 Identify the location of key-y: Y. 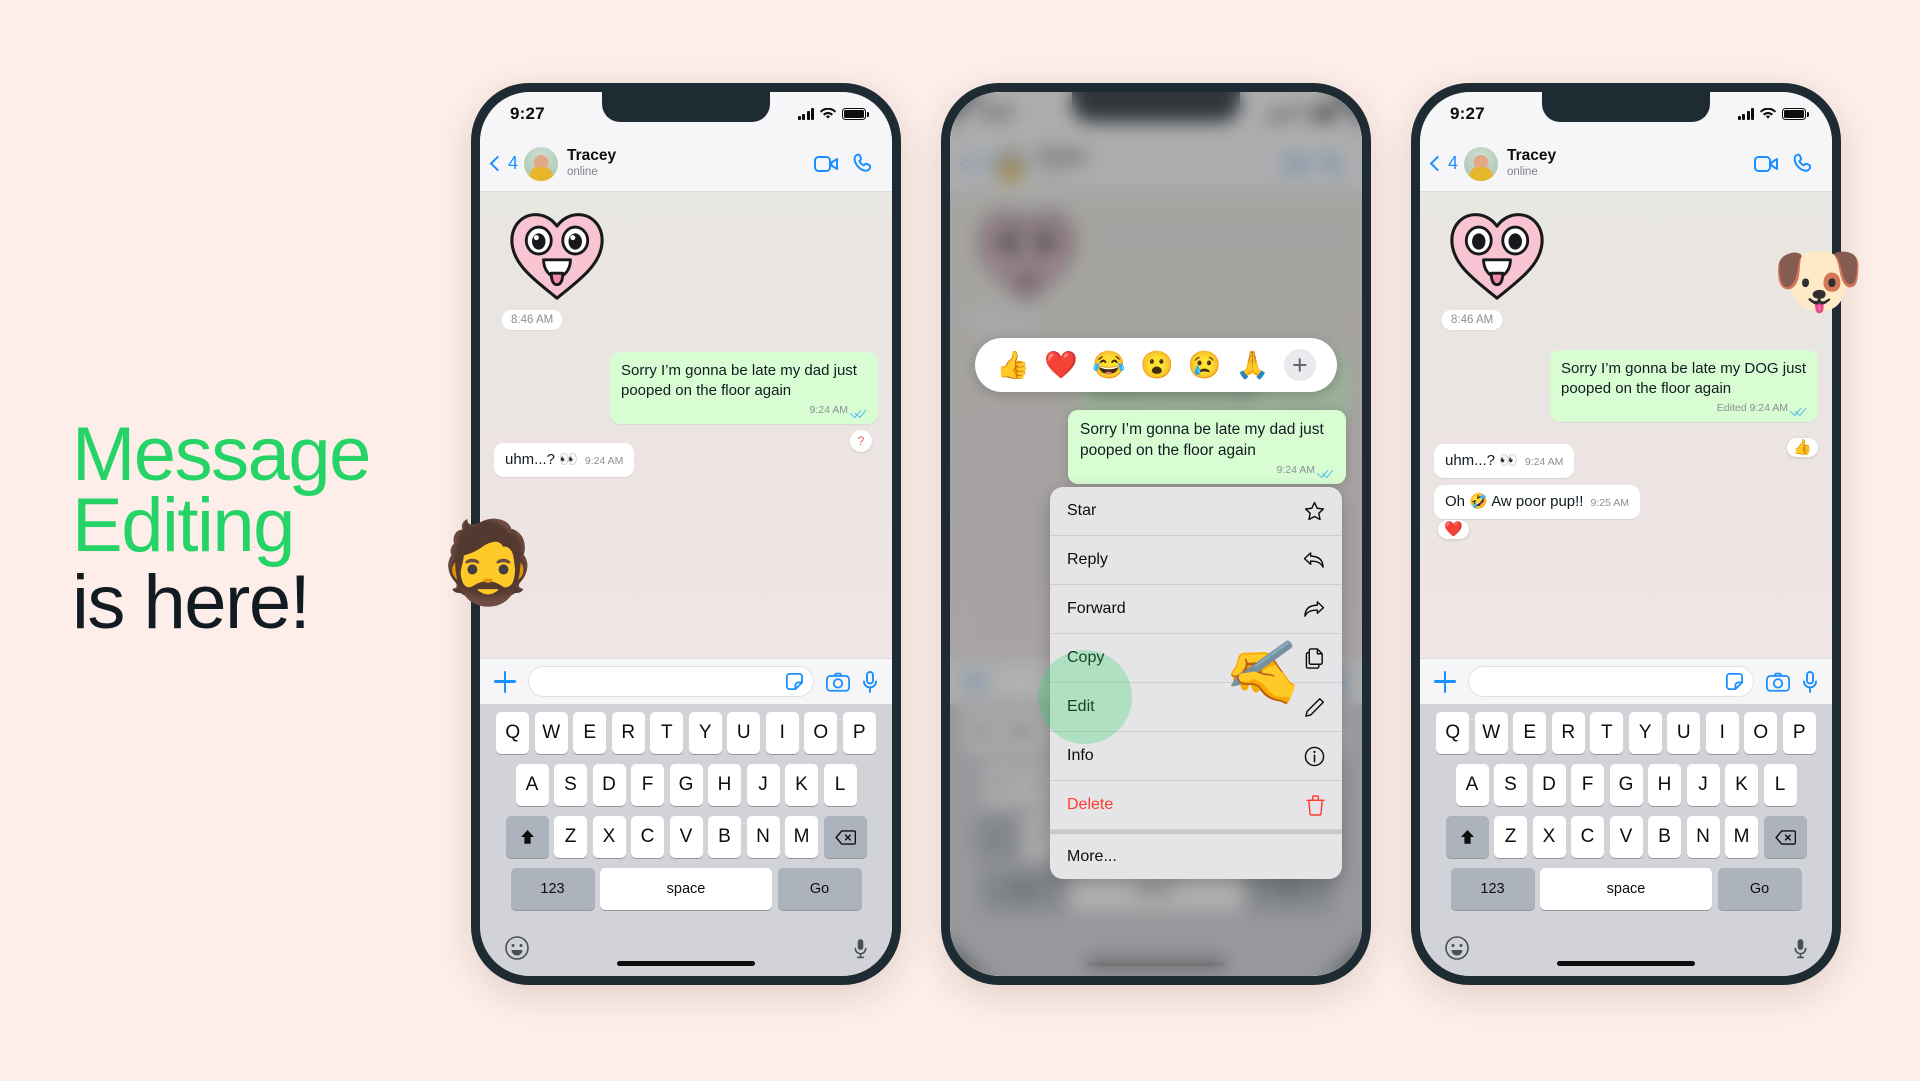
(705, 733).